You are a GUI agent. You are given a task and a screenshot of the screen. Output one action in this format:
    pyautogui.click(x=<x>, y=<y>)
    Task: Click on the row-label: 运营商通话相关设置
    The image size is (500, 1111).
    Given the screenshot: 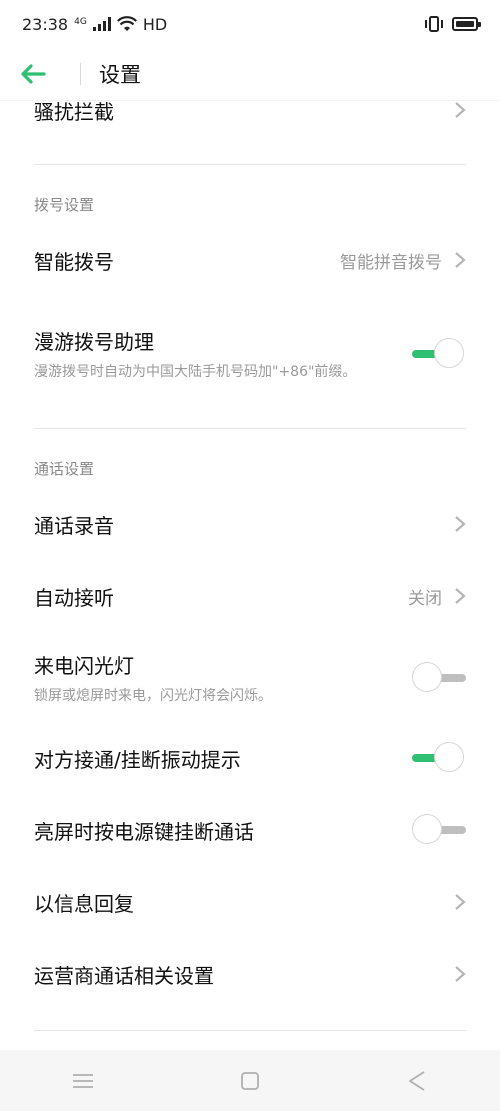 What is the action you would take?
    pyautogui.click(x=124, y=975)
    